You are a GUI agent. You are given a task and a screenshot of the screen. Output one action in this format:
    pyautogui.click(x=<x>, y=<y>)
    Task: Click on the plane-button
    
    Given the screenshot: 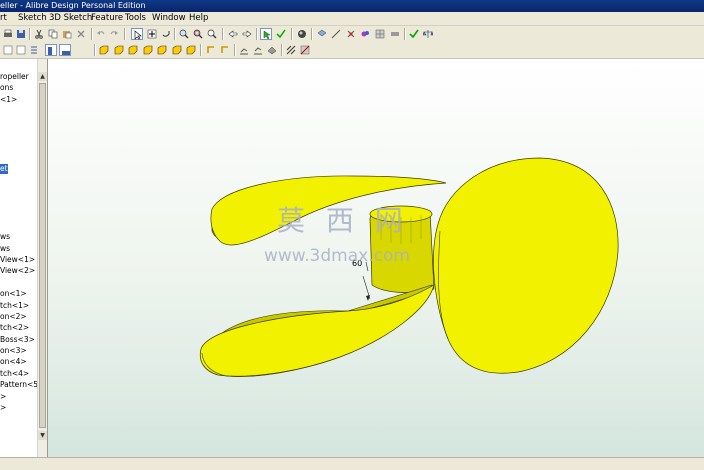 What is the action you would take?
    pyautogui.click(x=322, y=34)
    